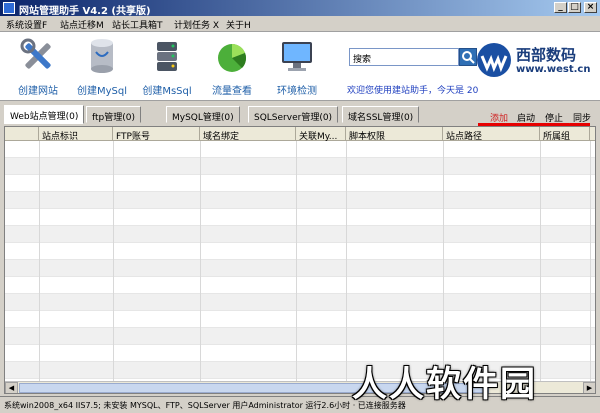 The height and width of the screenshot is (413, 600). Describe the element at coordinates (445, 385) in the screenshot. I see `watermark: 人人软件园` at that location.